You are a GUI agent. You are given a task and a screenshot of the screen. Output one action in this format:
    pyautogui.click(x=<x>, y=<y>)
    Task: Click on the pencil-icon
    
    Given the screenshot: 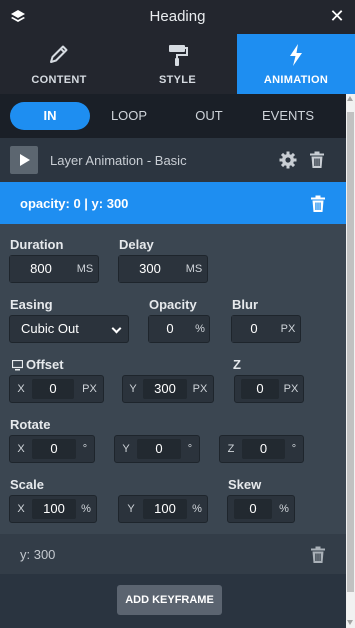 What is the action you would take?
    pyautogui.click(x=59, y=54)
    